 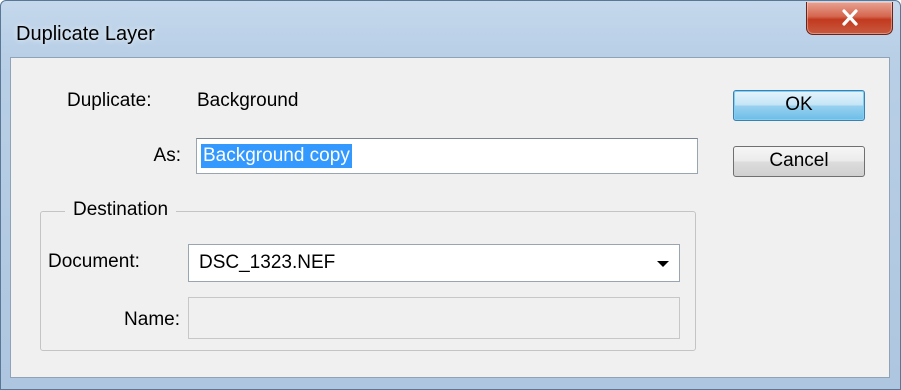 What do you see at coordinates (85, 34) in the screenshot?
I see `dialog-title: Duplicate Layer` at bounding box center [85, 34].